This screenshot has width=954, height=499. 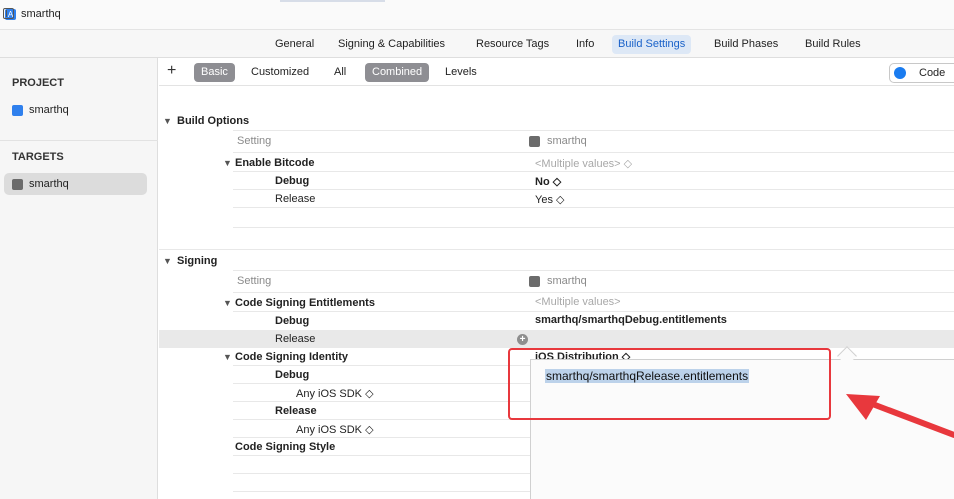 What do you see at coordinates (214, 72) in the screenshot?
I see `filter-basic-button: Basic` at bounding box center [214, 72].